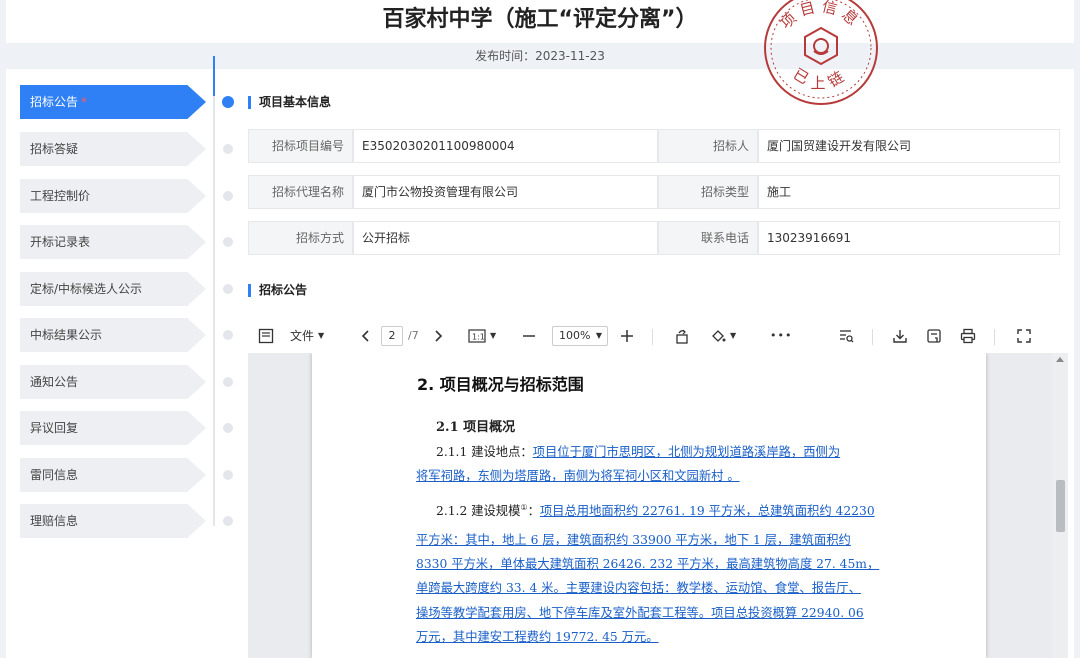  I want to click on label-tenderer: 招标人, so click(708, 146).